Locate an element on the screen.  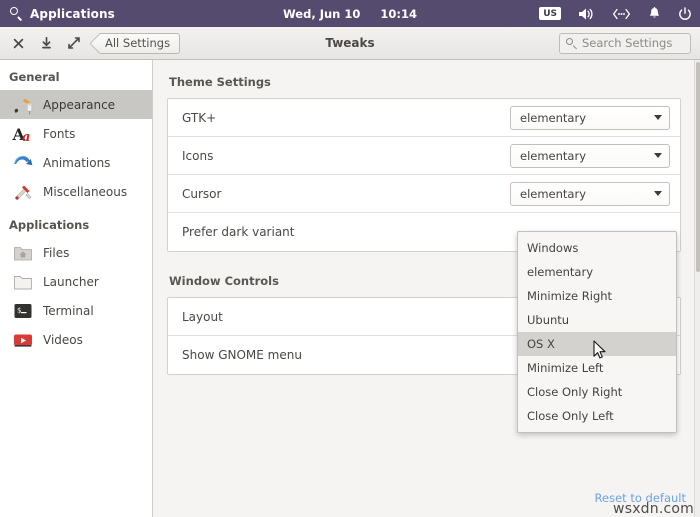
content-scrollbar is located at coordinates (697, 288).